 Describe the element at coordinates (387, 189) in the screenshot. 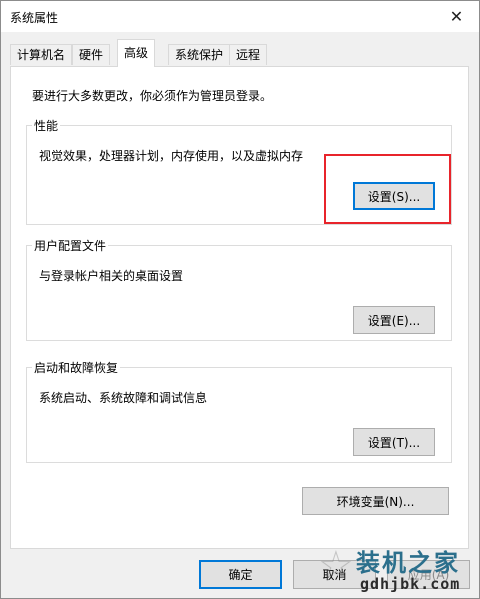

I see `highlight-box` at that location.